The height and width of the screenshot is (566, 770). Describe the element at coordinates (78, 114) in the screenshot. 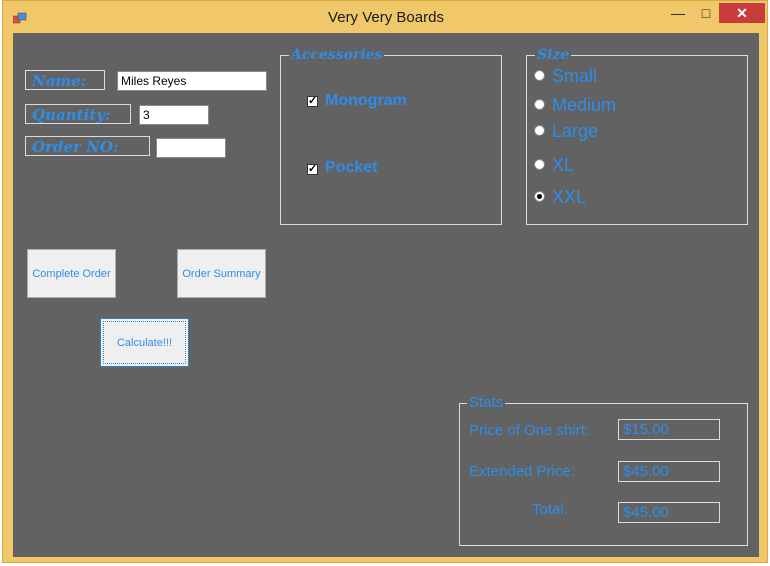

I see `quantity-label: Quantity:` at that location.